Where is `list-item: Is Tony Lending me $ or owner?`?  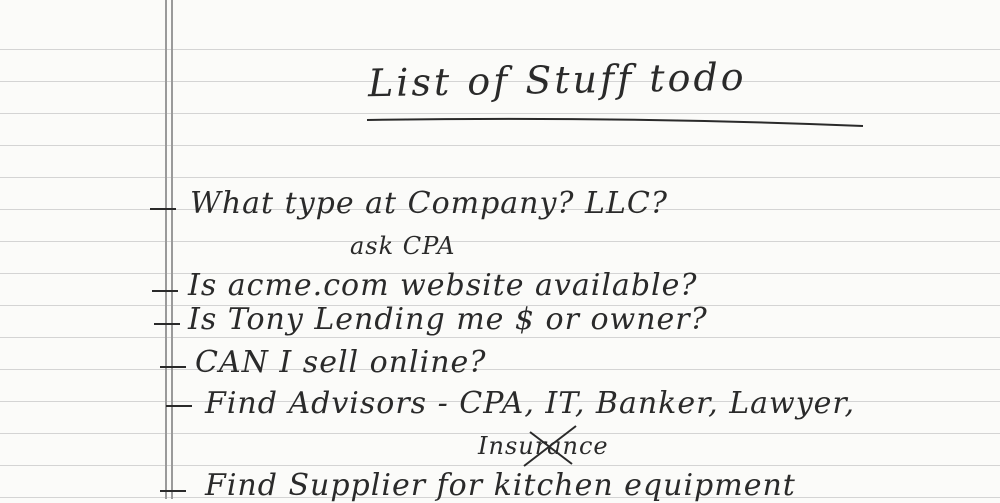
list-item: Is Tony Lending me $ or owner? is located at coordinates (448, 319).